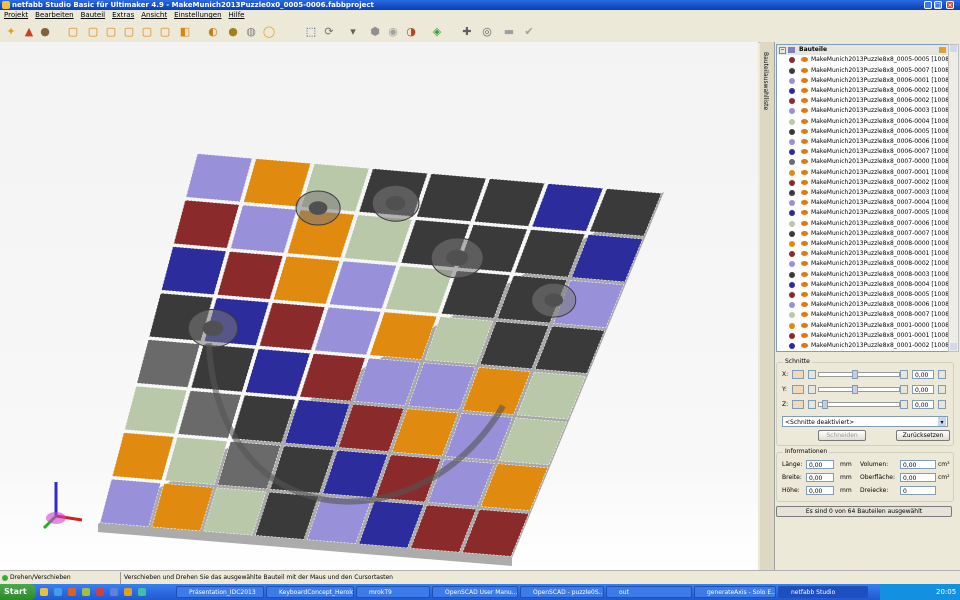  Describe the element at coordinates (863, 91) in the screenshot. I see `list-item: MakeMunich2013Puzzle8x8_0006-0002 [1008]` at that location.